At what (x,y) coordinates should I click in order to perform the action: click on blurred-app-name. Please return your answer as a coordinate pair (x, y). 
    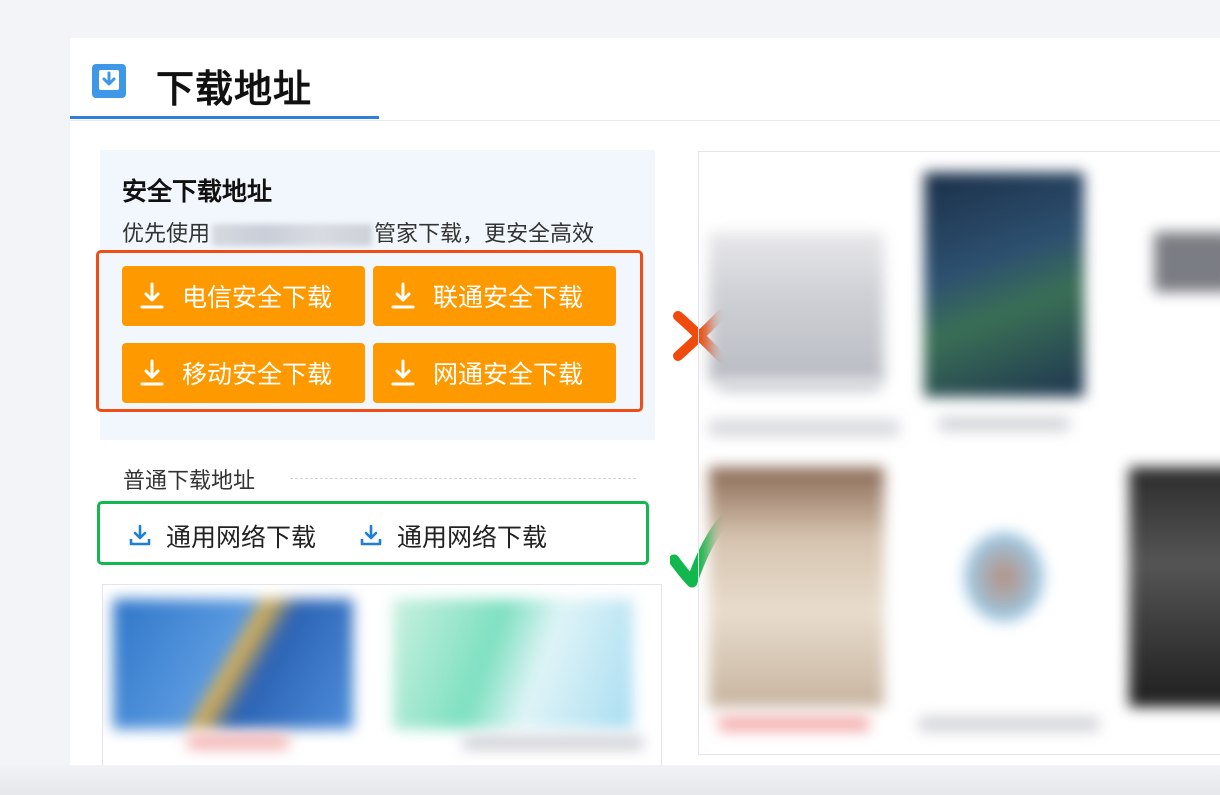
    Looking at the image, I should click on (292, 235).